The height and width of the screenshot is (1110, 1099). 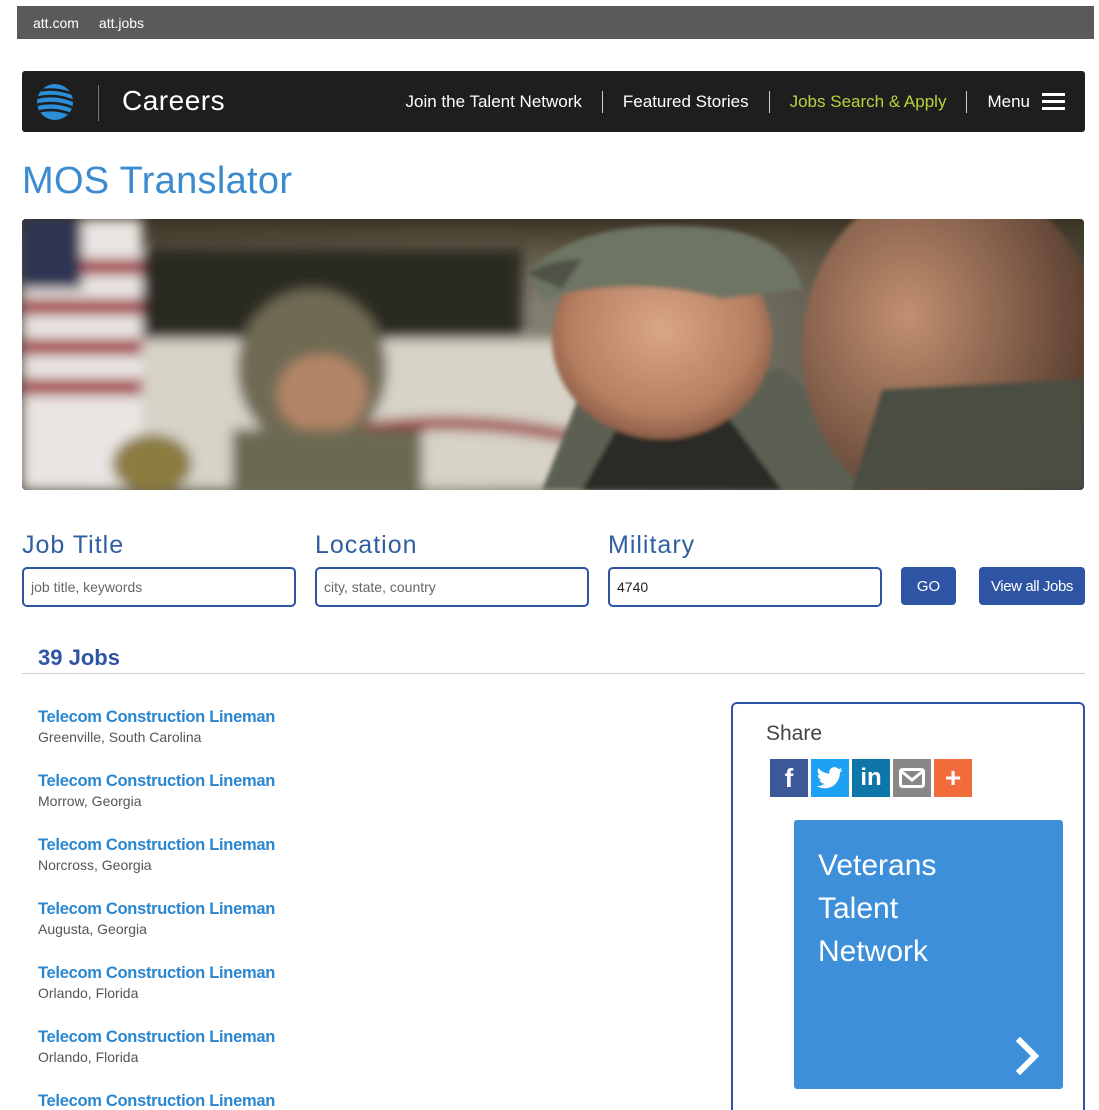 What do you see at coordinates (1008, 101) in the screenshot?
I see `menu-label: Menu` at bounding box center [1008, 101].